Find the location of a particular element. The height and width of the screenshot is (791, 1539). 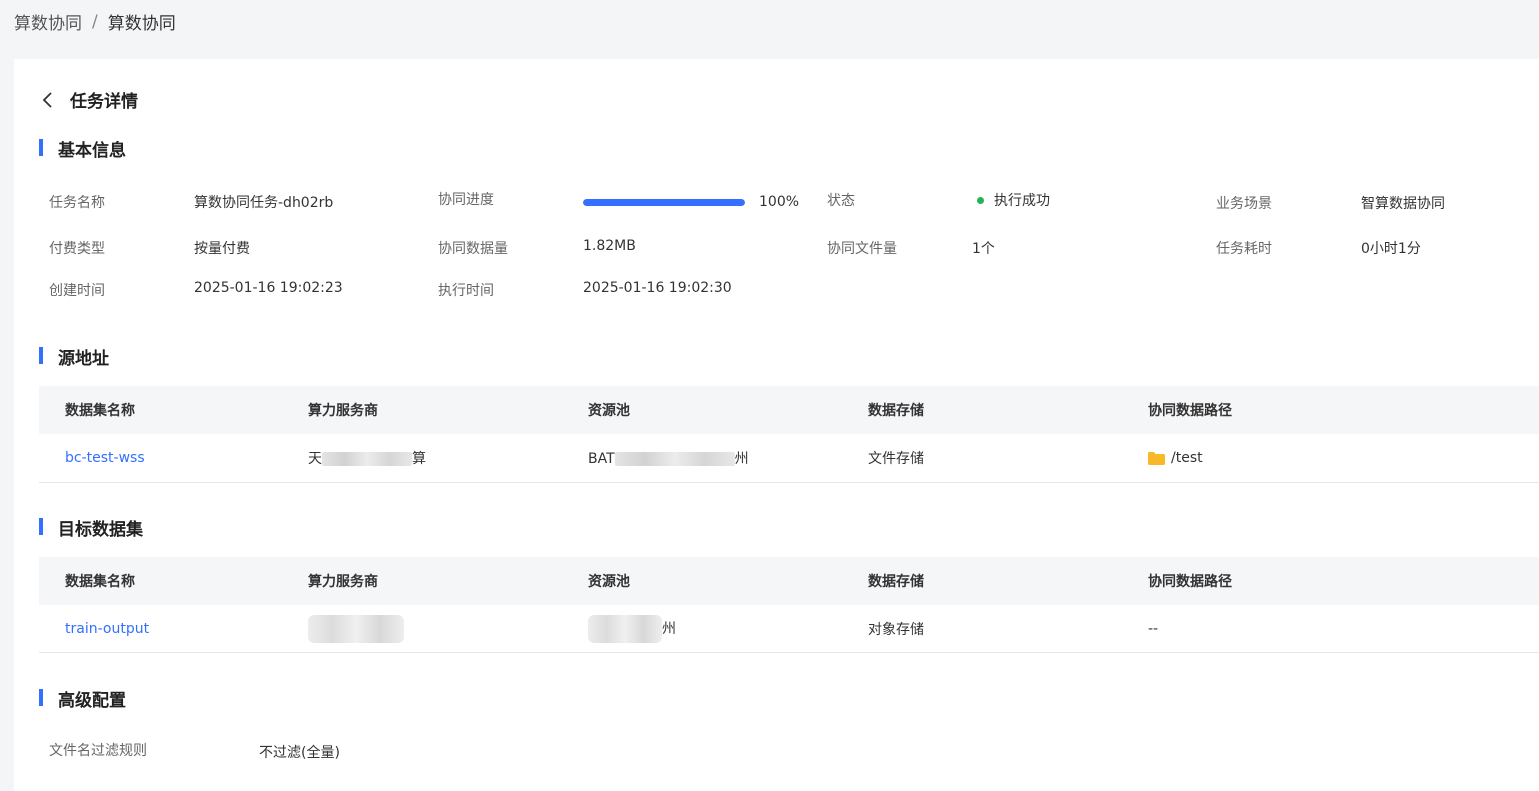

folder-icon is located at coordinates (1156, 458).